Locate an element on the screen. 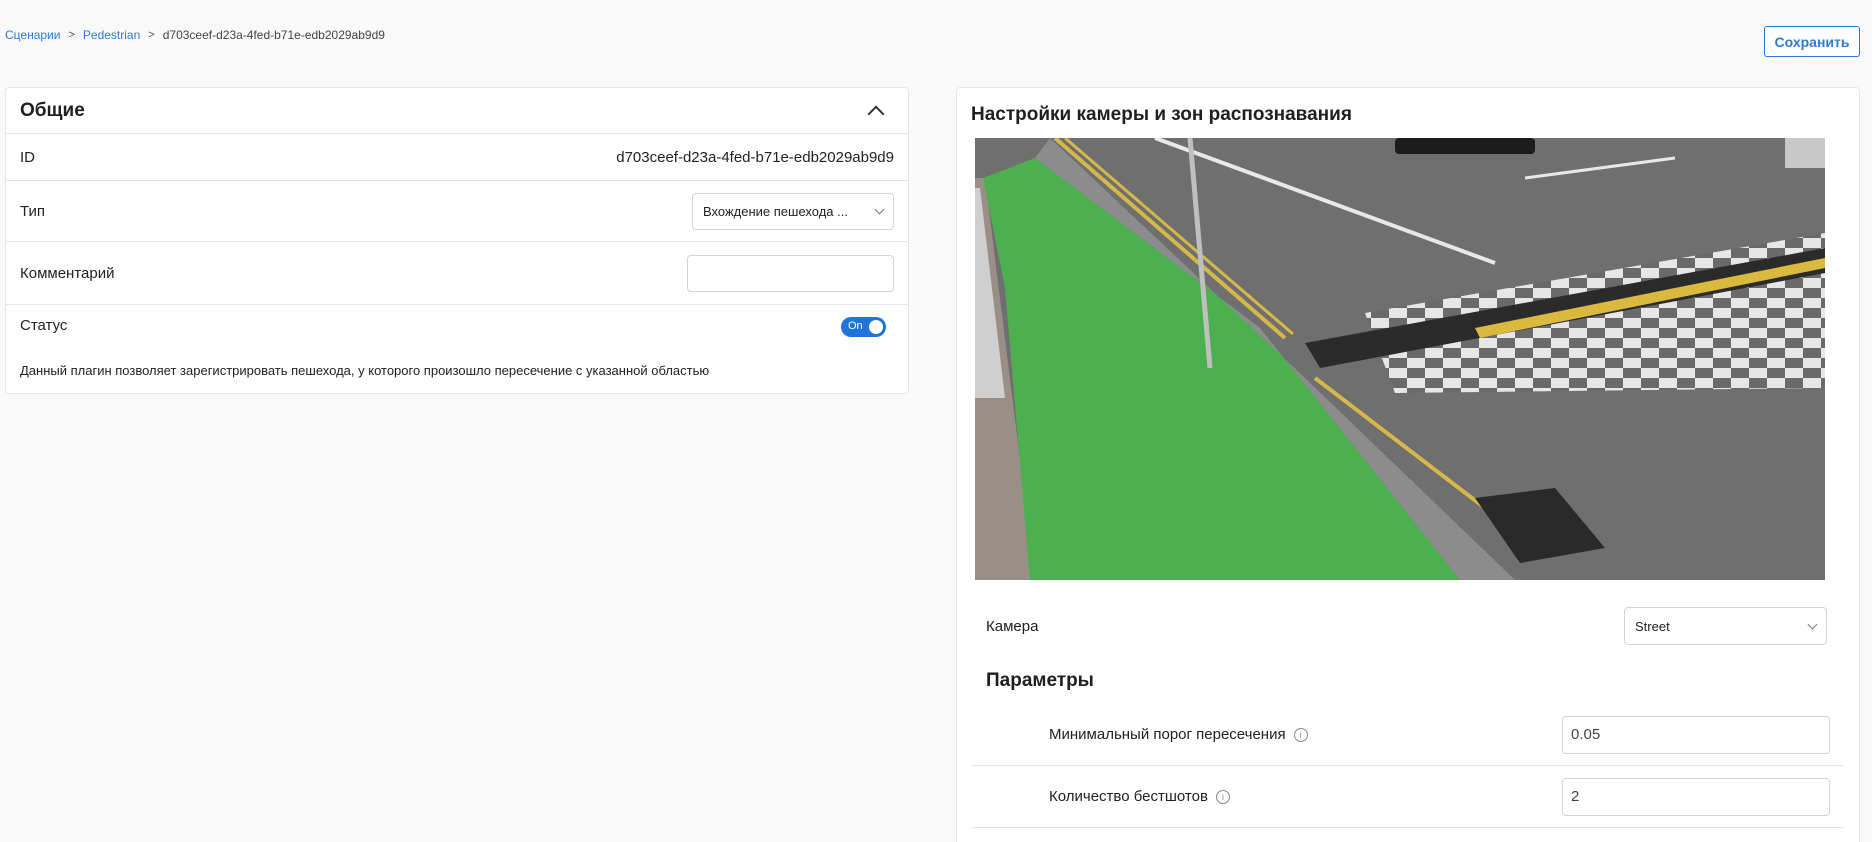  param-label: Количество бестшотов i is located at coordinates (1139, 796).